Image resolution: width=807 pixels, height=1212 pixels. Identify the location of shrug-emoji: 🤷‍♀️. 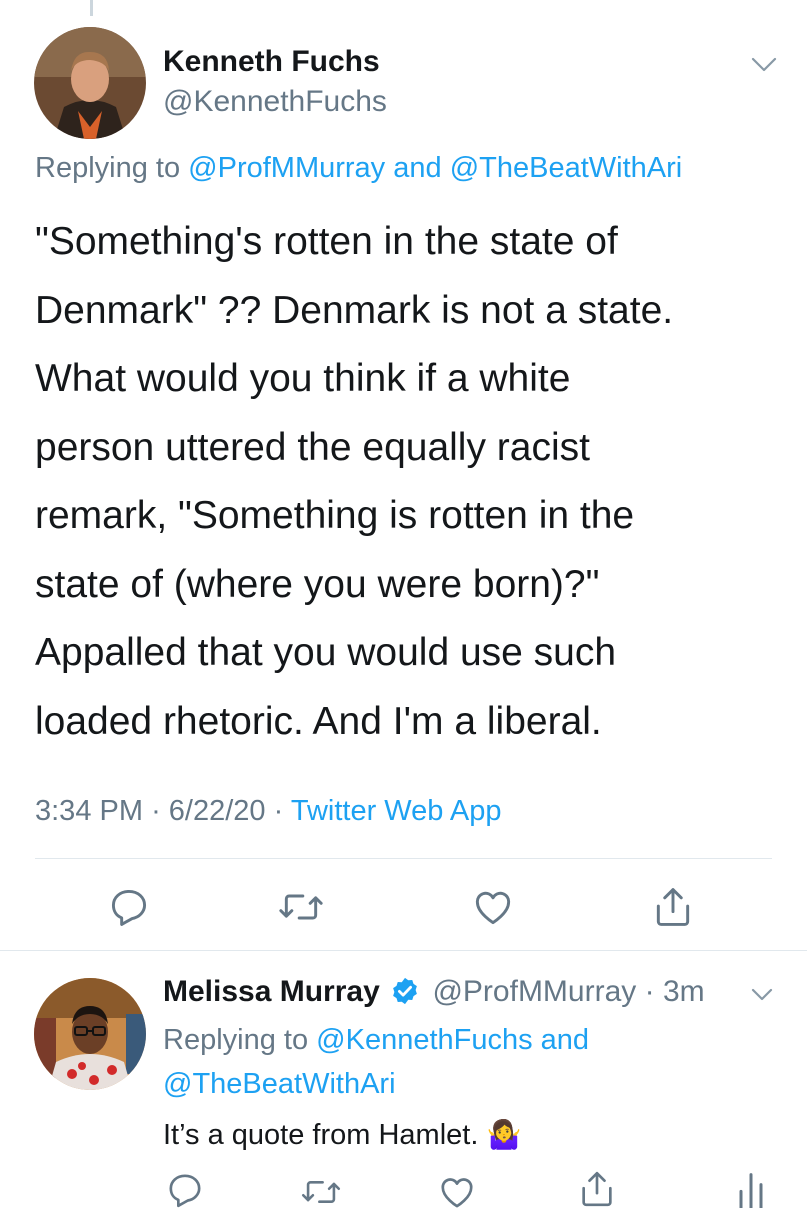
(504, 1134).